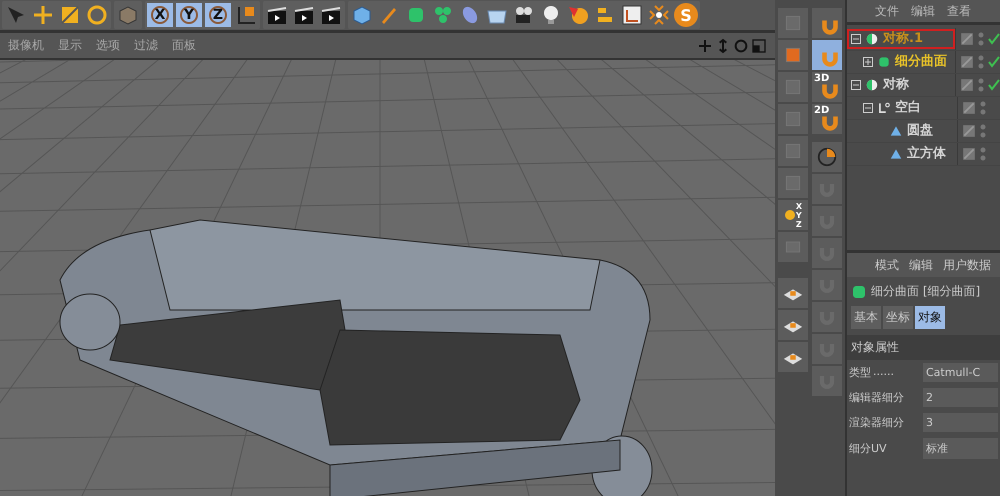 This screenshot has height=496, width=1000. I want to click on object-tree-item: 立方体, so click(902, 154).